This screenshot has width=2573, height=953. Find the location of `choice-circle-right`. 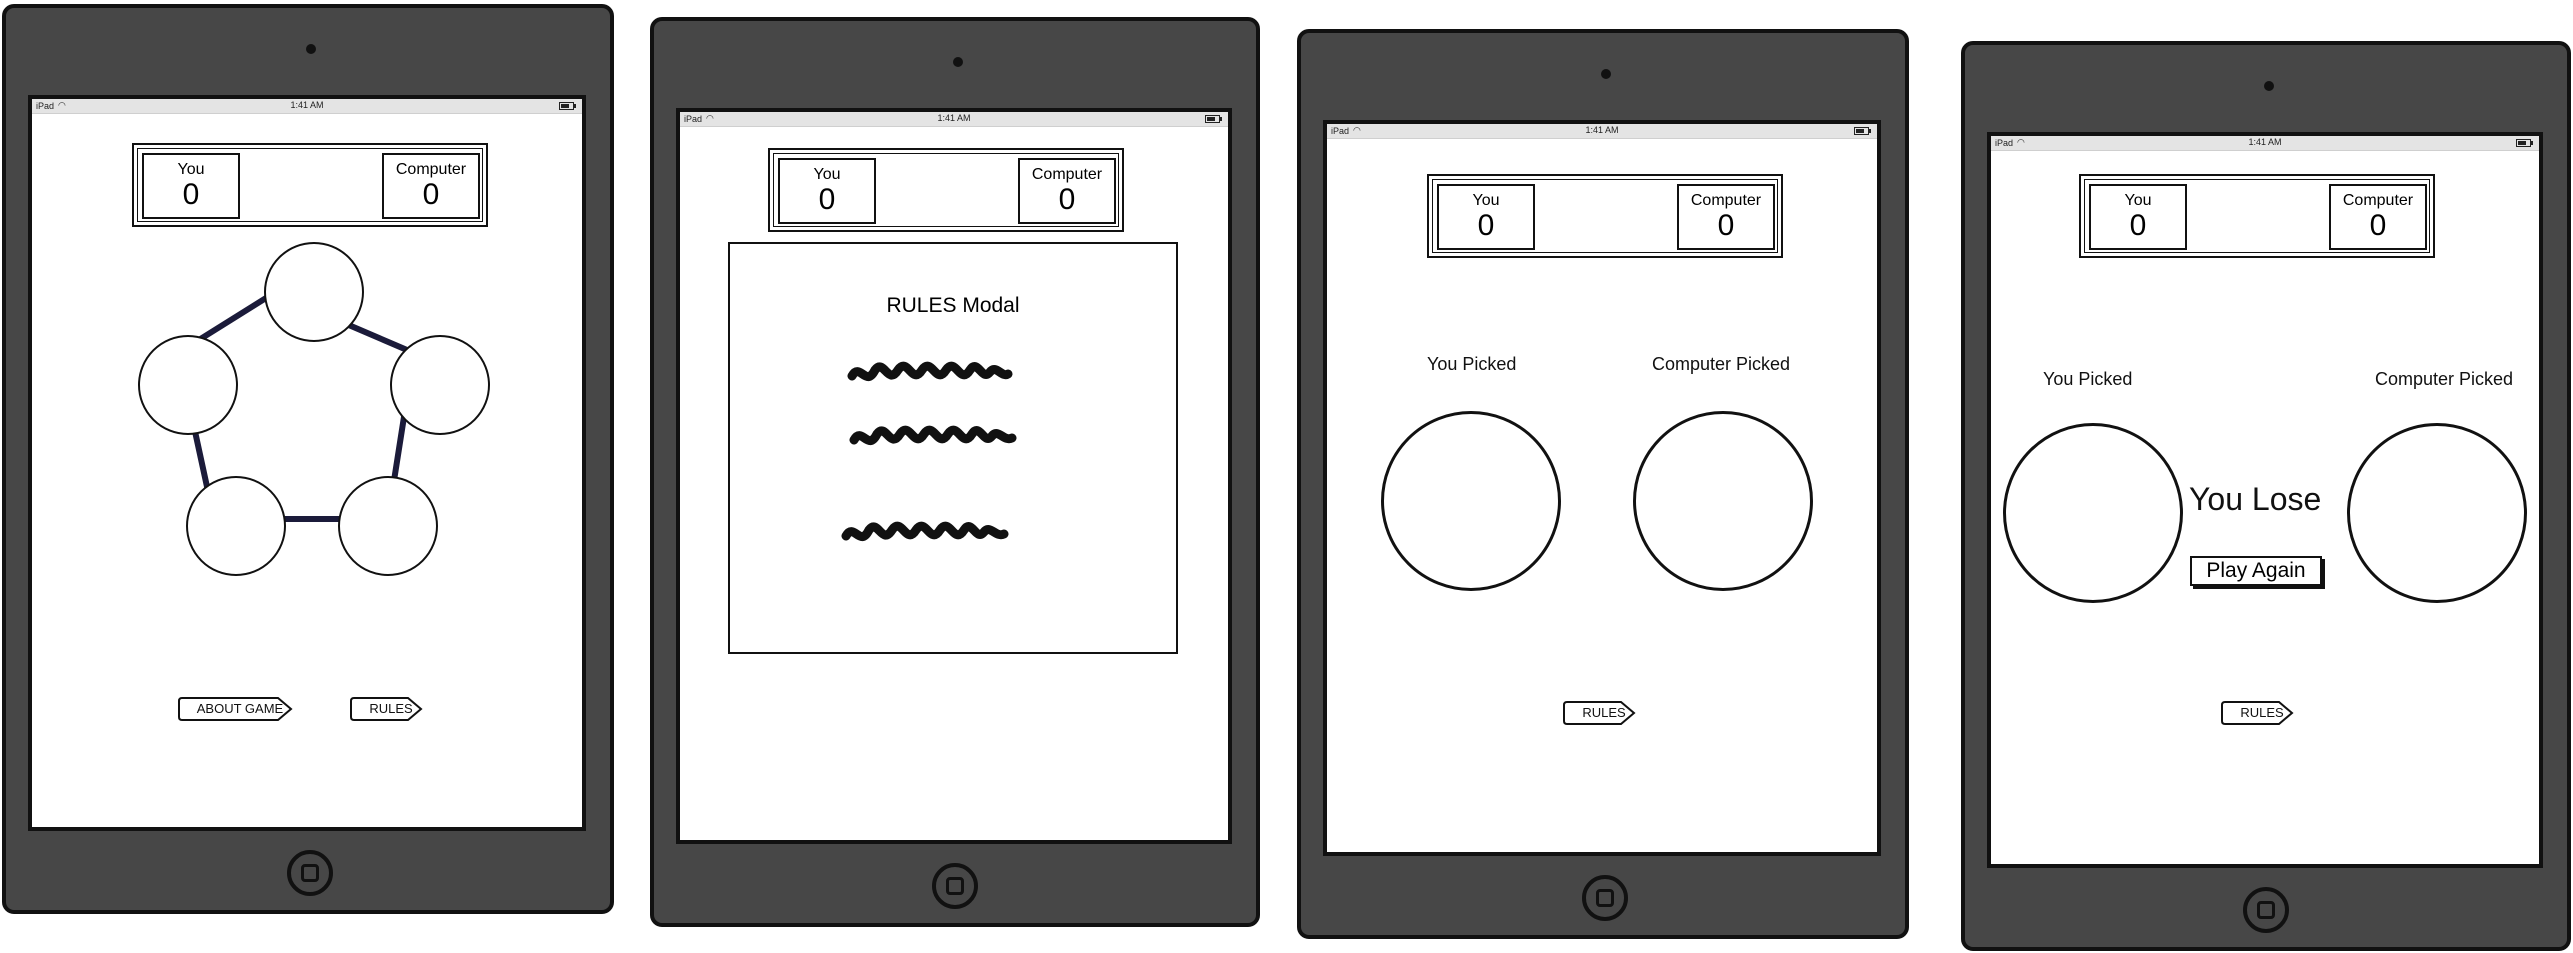

choice-circle-right is located at coordinates (440, 385).